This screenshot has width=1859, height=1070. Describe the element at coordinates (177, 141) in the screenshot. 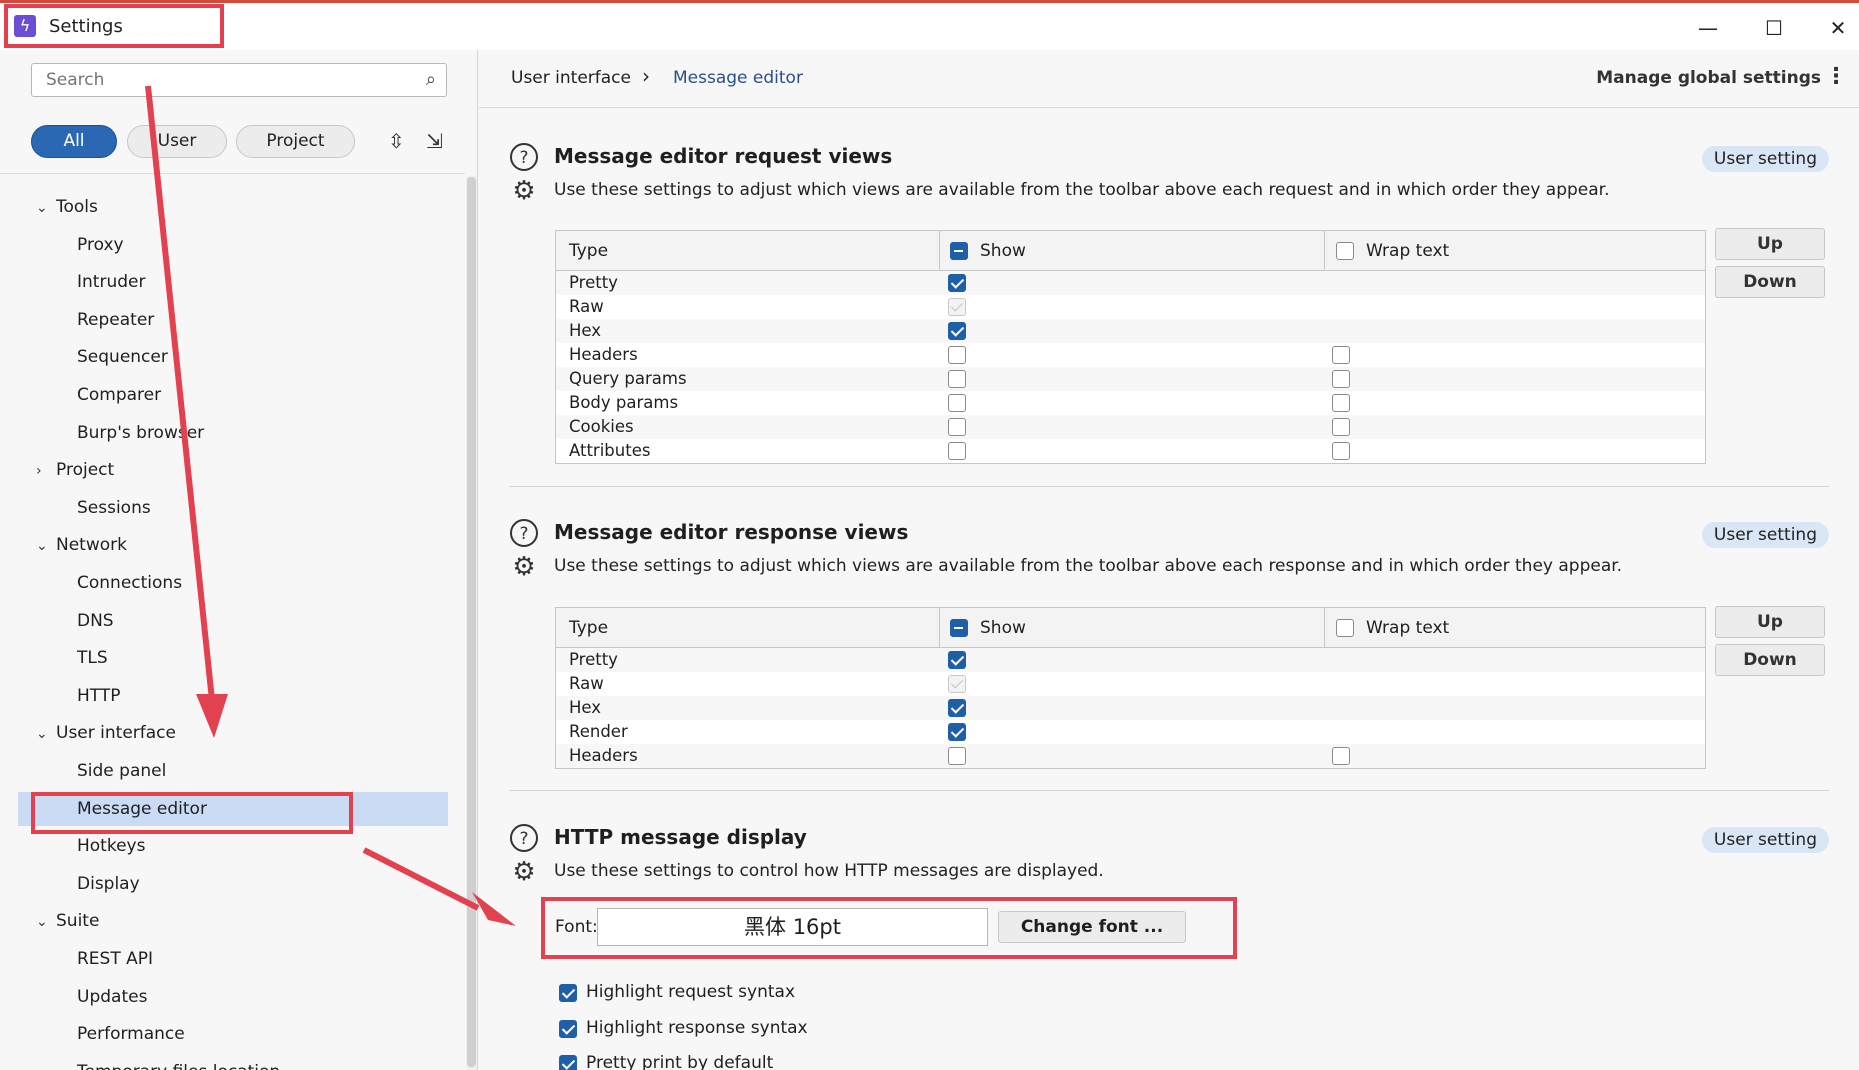

I see `filter-user-button: User` at that location.